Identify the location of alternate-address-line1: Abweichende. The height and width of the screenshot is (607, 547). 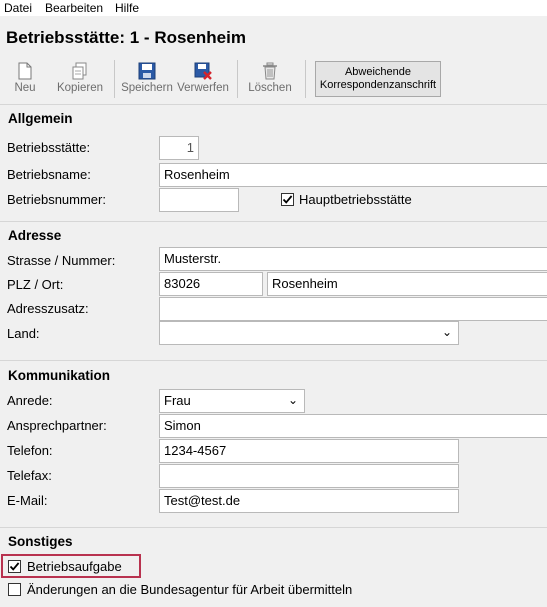
(378, 72).